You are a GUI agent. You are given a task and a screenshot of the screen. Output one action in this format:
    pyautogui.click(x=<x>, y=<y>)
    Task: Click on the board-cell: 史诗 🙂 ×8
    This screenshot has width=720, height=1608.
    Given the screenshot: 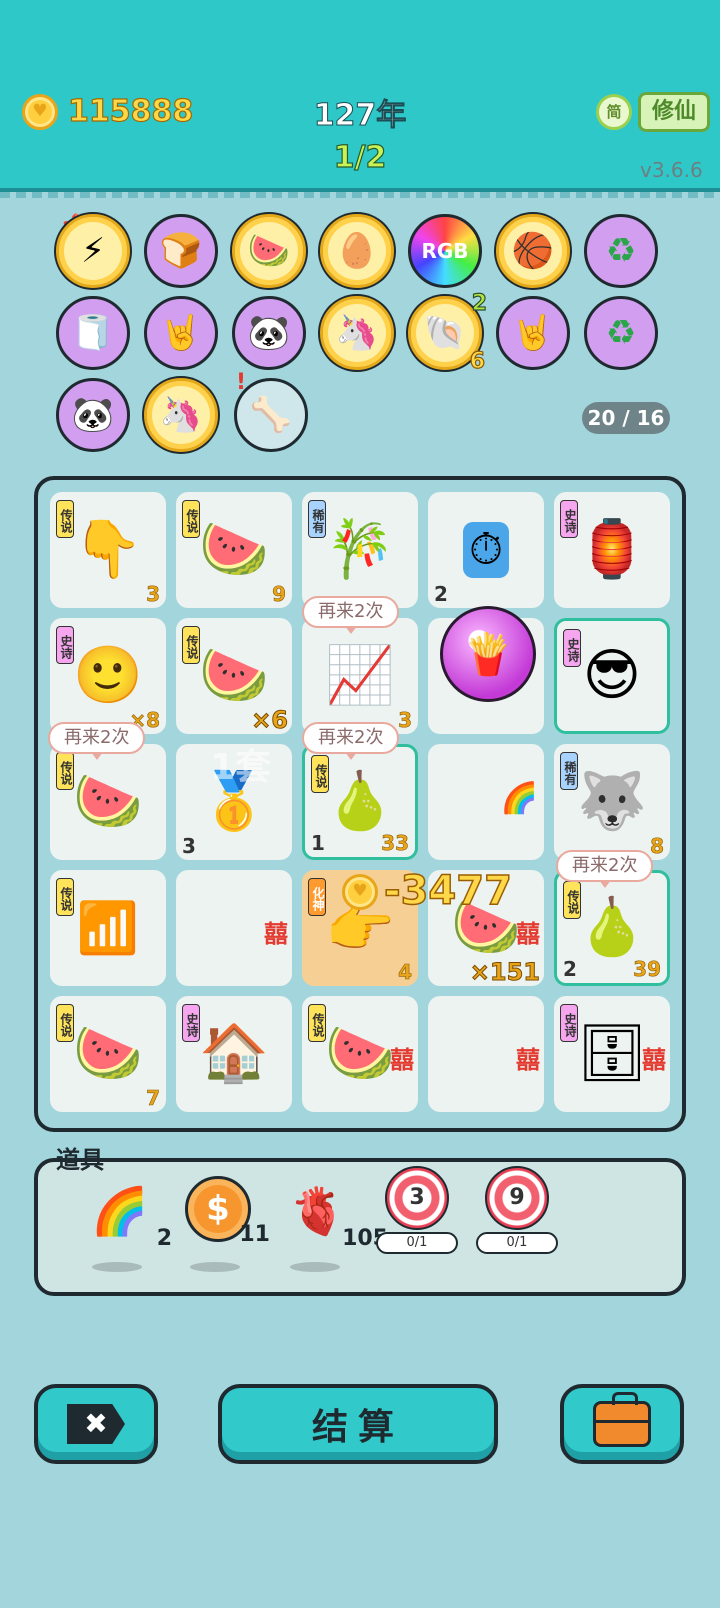 What is the action you would take?
    pyautogui.click(x=108, y=676)
    